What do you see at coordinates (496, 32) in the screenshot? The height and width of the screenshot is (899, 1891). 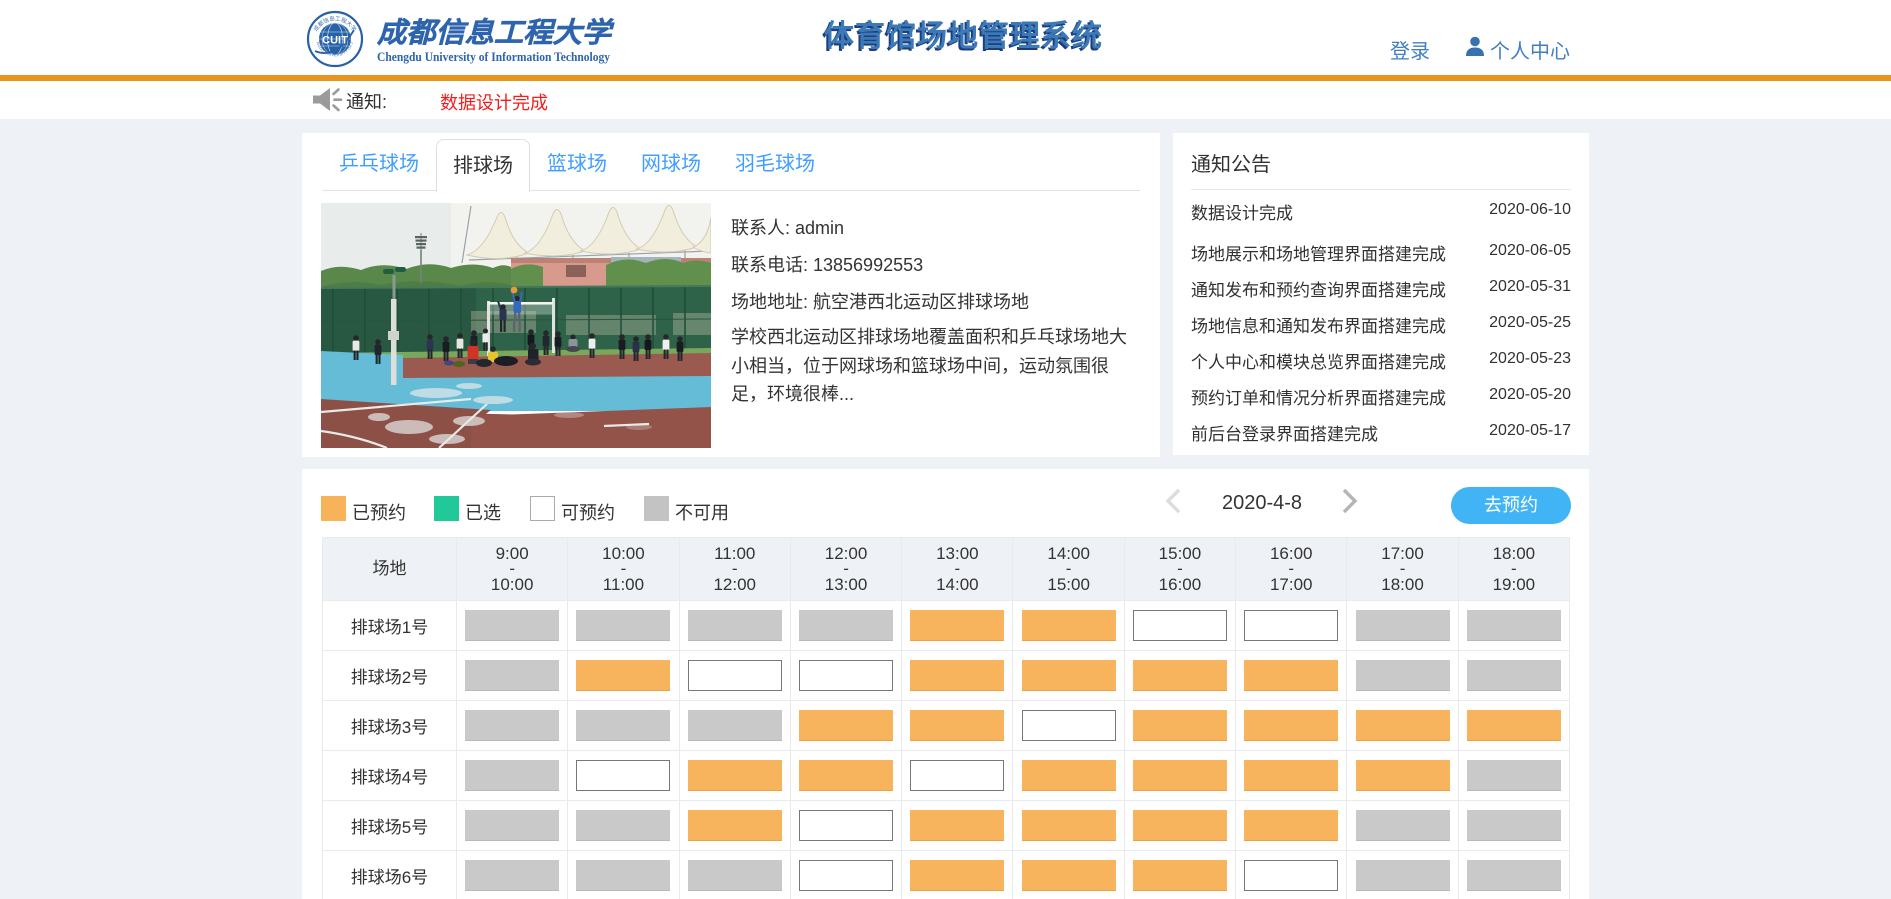 I see `svg-text: 成都信息工程大学` at bounding box center [496, 32].